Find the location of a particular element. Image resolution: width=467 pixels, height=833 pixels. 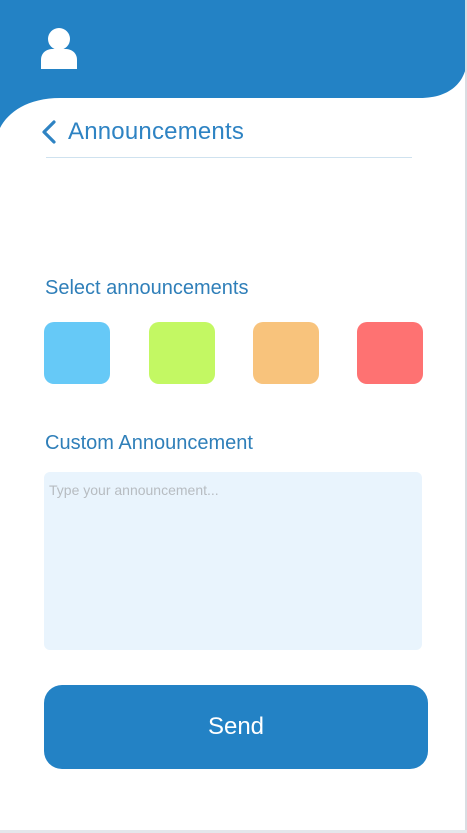

send-button: Send is located at coordinates (236, 727).